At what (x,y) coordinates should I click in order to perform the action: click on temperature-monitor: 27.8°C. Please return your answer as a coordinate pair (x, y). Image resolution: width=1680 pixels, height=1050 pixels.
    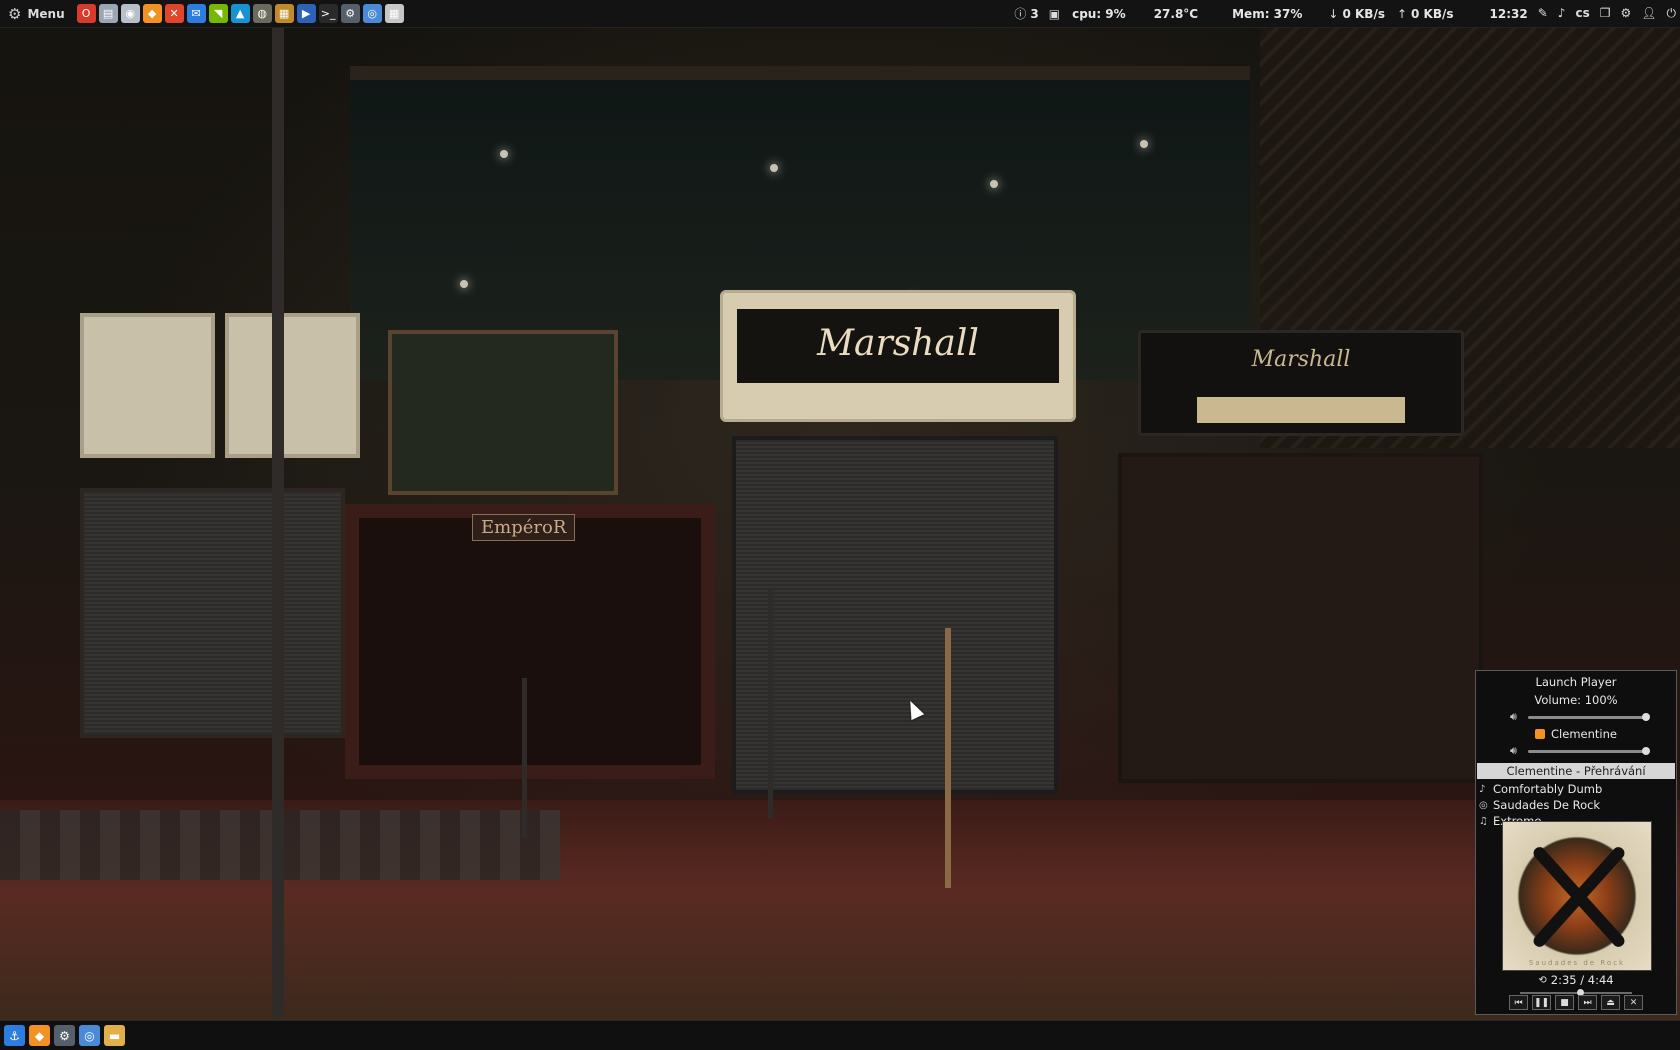
    Looking at the image, I should click on (1176, 13).